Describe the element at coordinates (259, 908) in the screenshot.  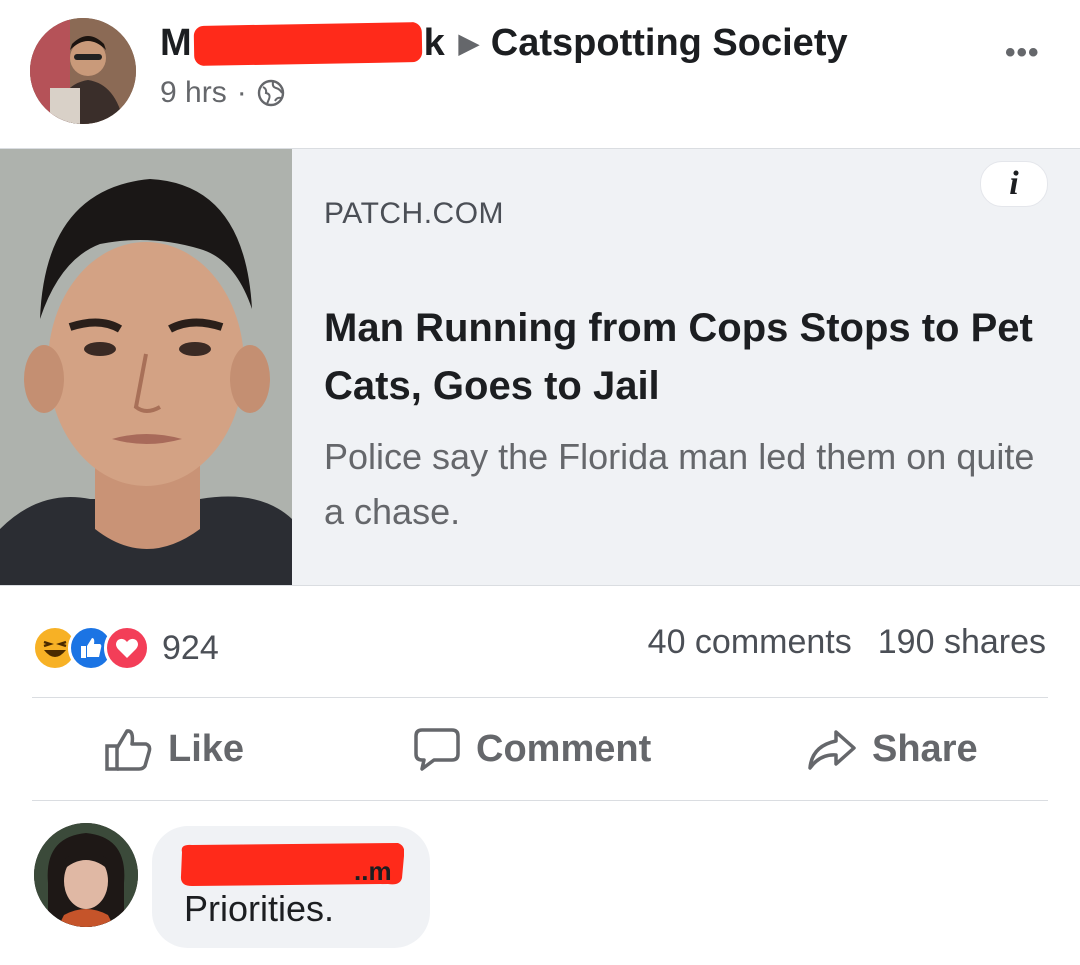
I see `comment-text: Priorities.` at that location.